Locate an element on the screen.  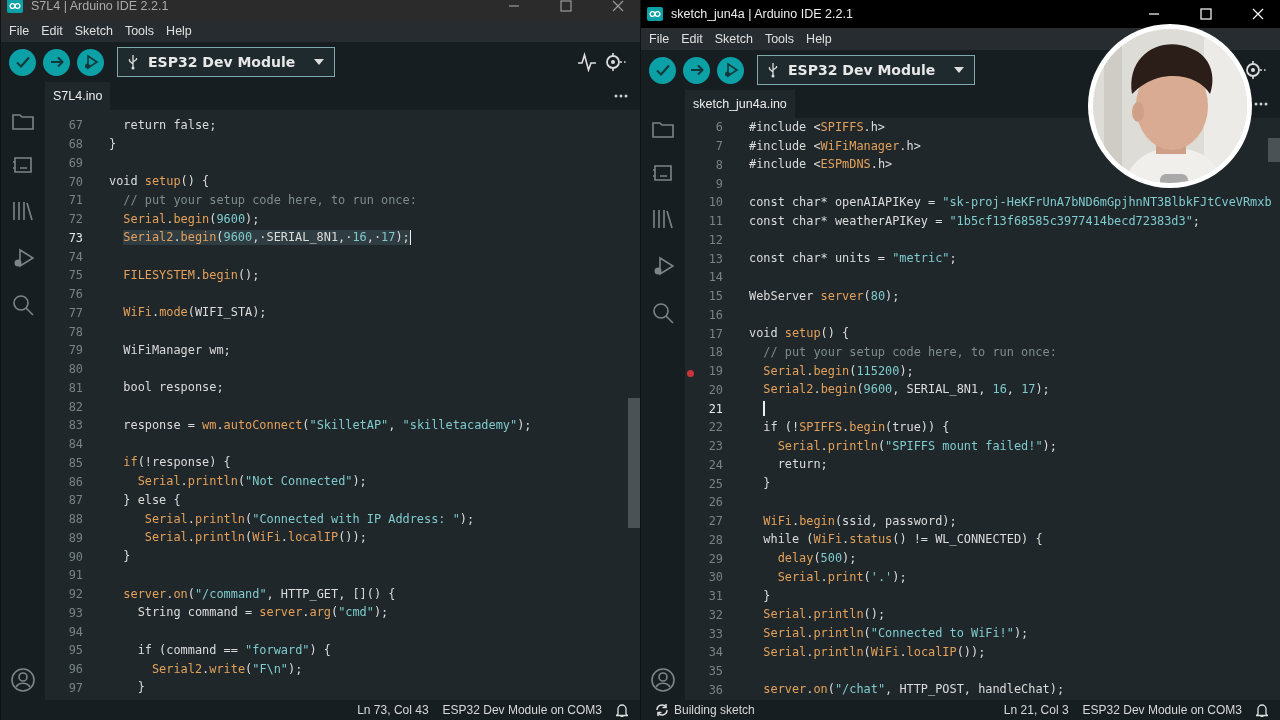
serial-plotter-icon is located at coordinates (587, 62).